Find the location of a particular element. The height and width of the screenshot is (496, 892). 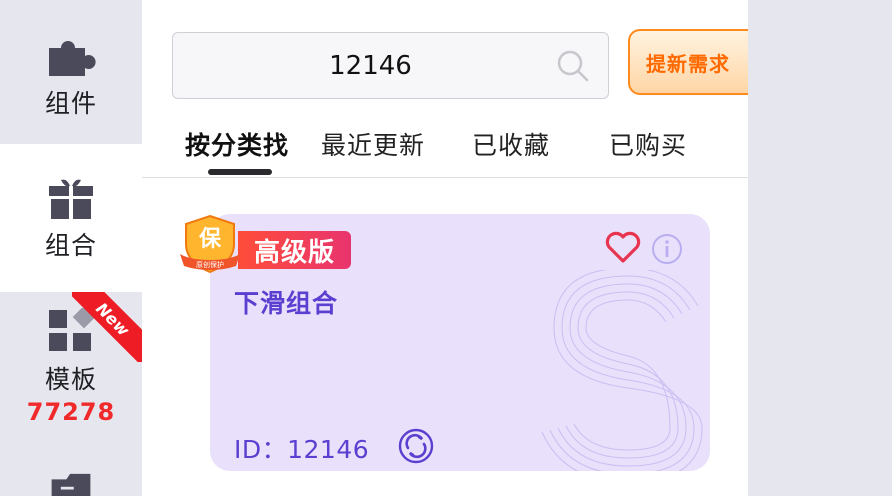

premium-badge: 高级版 is located at coordinates (295, 250).